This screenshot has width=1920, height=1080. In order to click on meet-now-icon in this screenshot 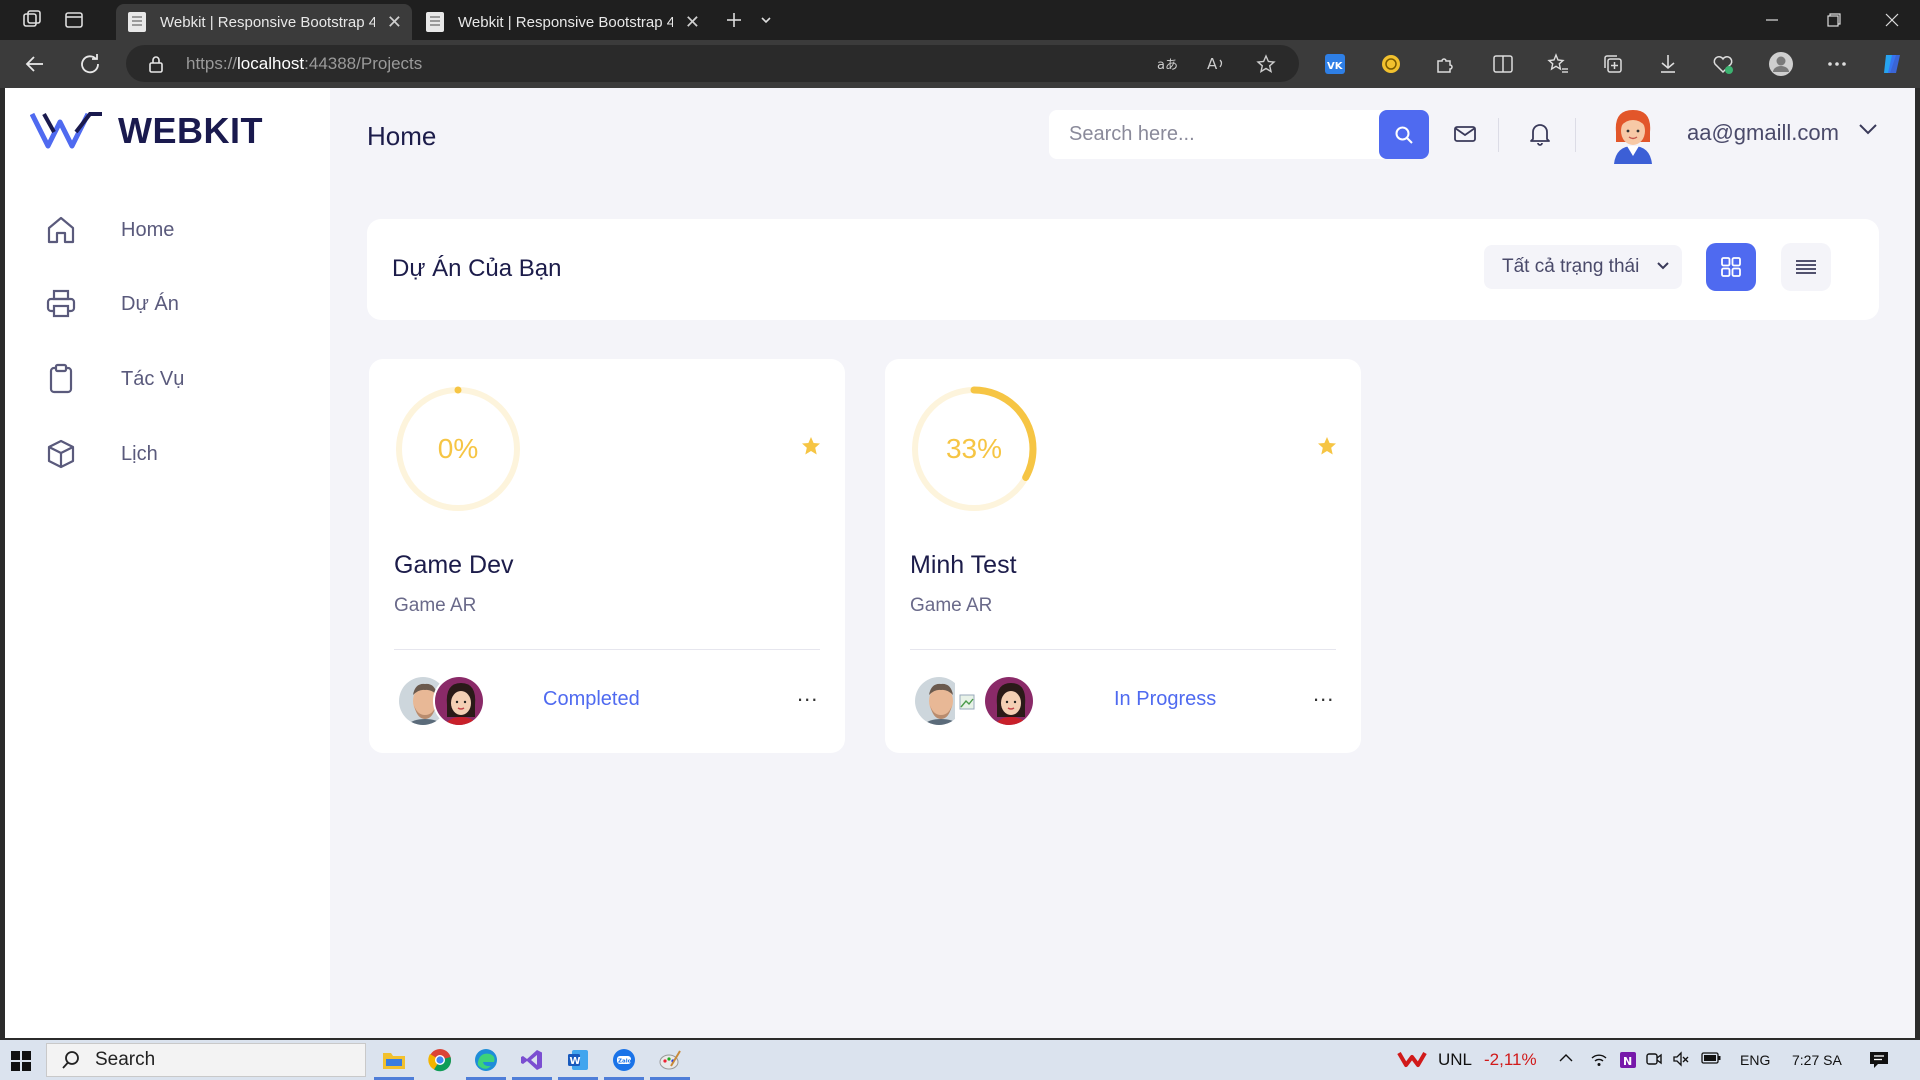, I will do `click(1654, 1059)`.